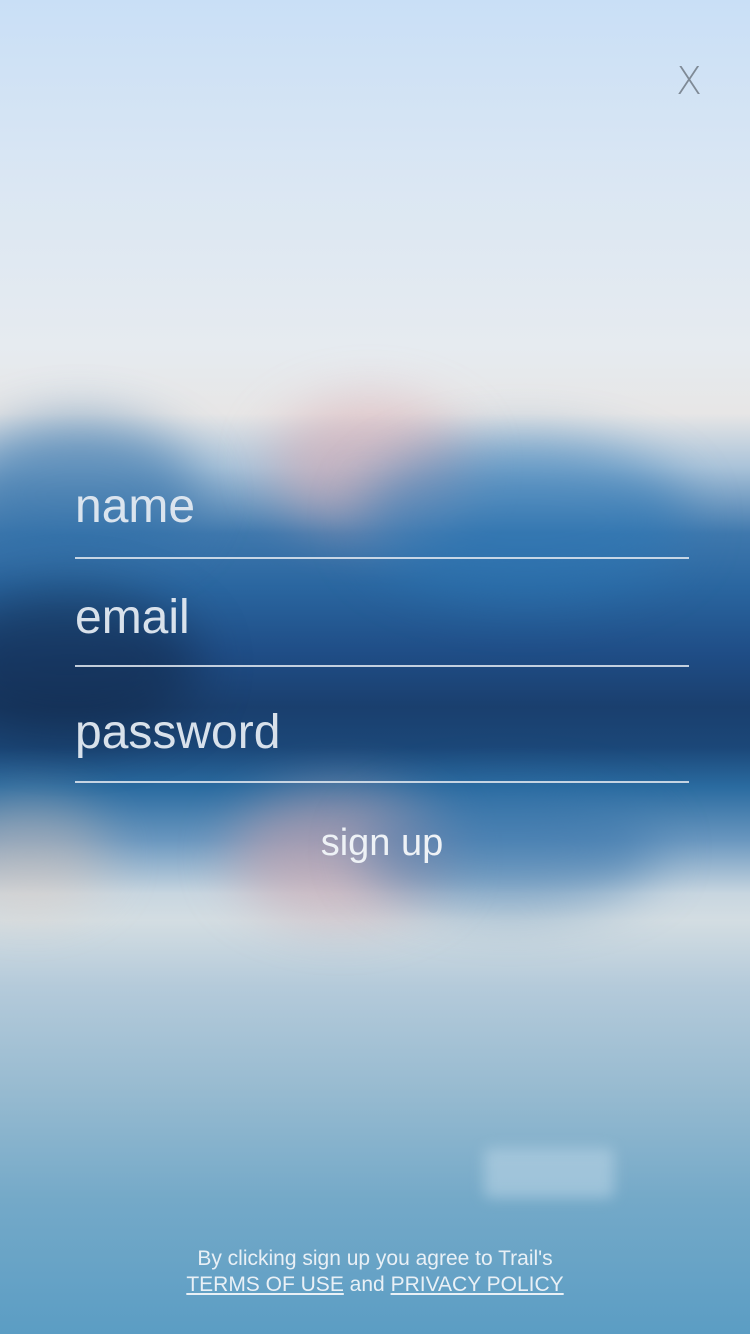  I want to click on terms-notice-text: By clicking sign up you agree to Trail's, so click(375, 1258).